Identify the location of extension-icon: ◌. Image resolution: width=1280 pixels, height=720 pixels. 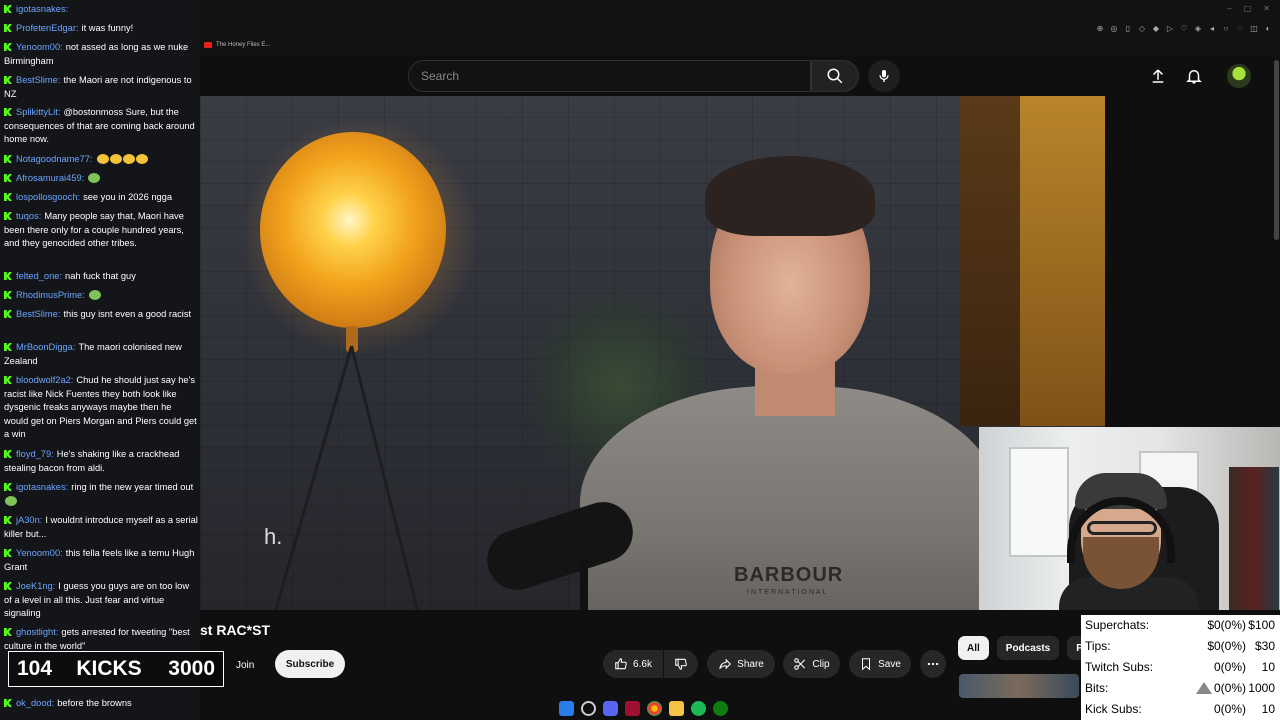
(1240, 28).